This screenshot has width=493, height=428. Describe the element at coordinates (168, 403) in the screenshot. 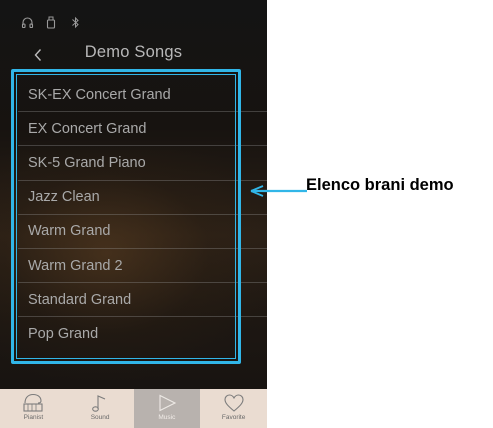

I see `play-icon` at that location.